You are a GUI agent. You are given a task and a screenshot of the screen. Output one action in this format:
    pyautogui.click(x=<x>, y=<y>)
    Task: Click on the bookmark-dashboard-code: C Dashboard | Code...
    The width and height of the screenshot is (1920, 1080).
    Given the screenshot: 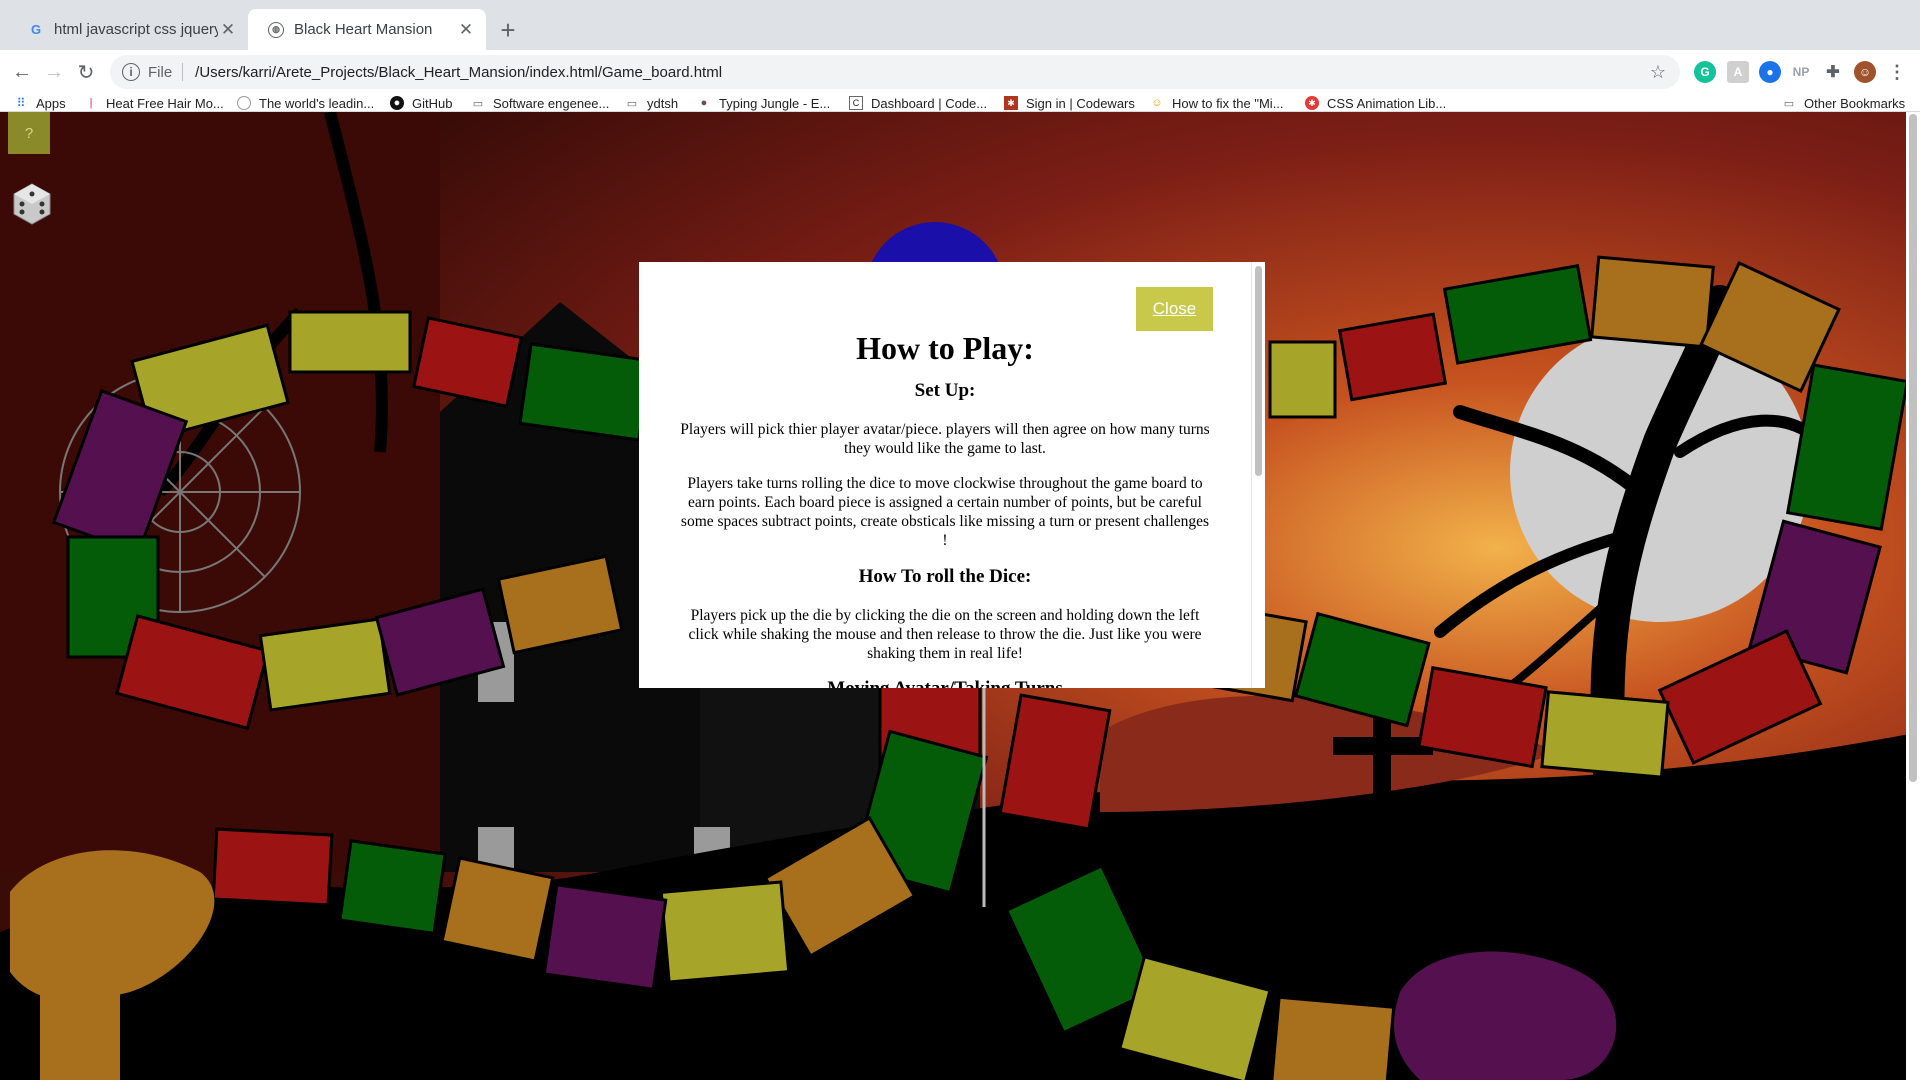 What is the action you would take?
    pyautogui.click(x=918, y=103)
    